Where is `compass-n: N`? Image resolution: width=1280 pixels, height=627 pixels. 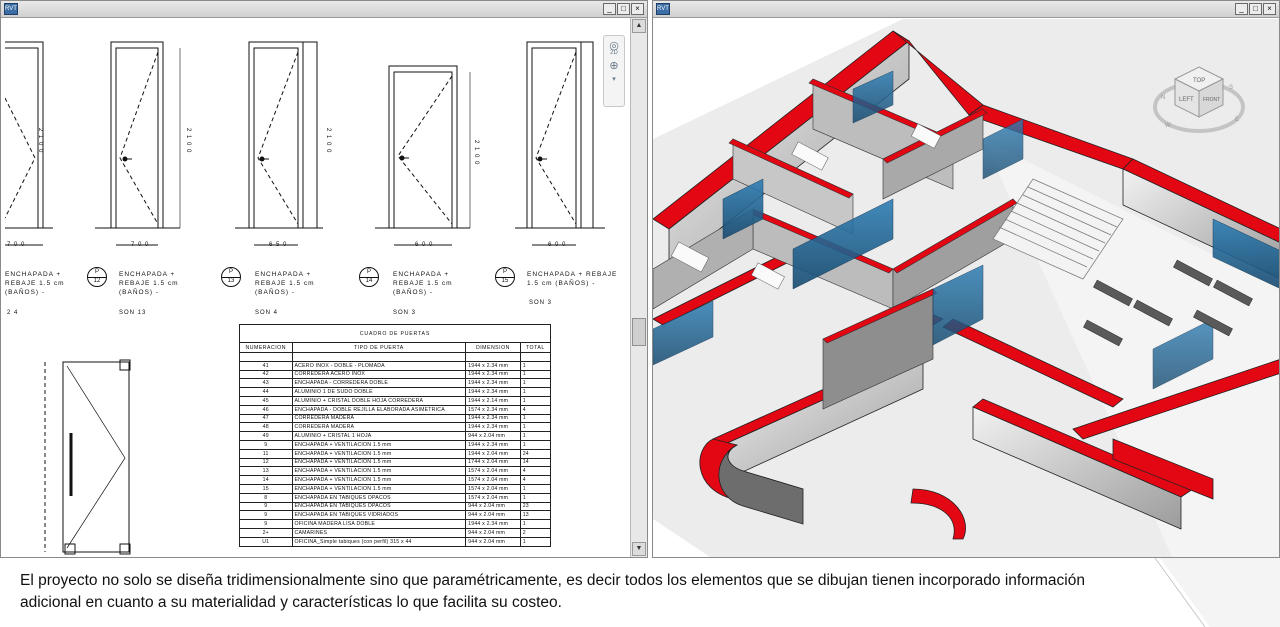 compass-n: N is located at coordinates (1163, 98).